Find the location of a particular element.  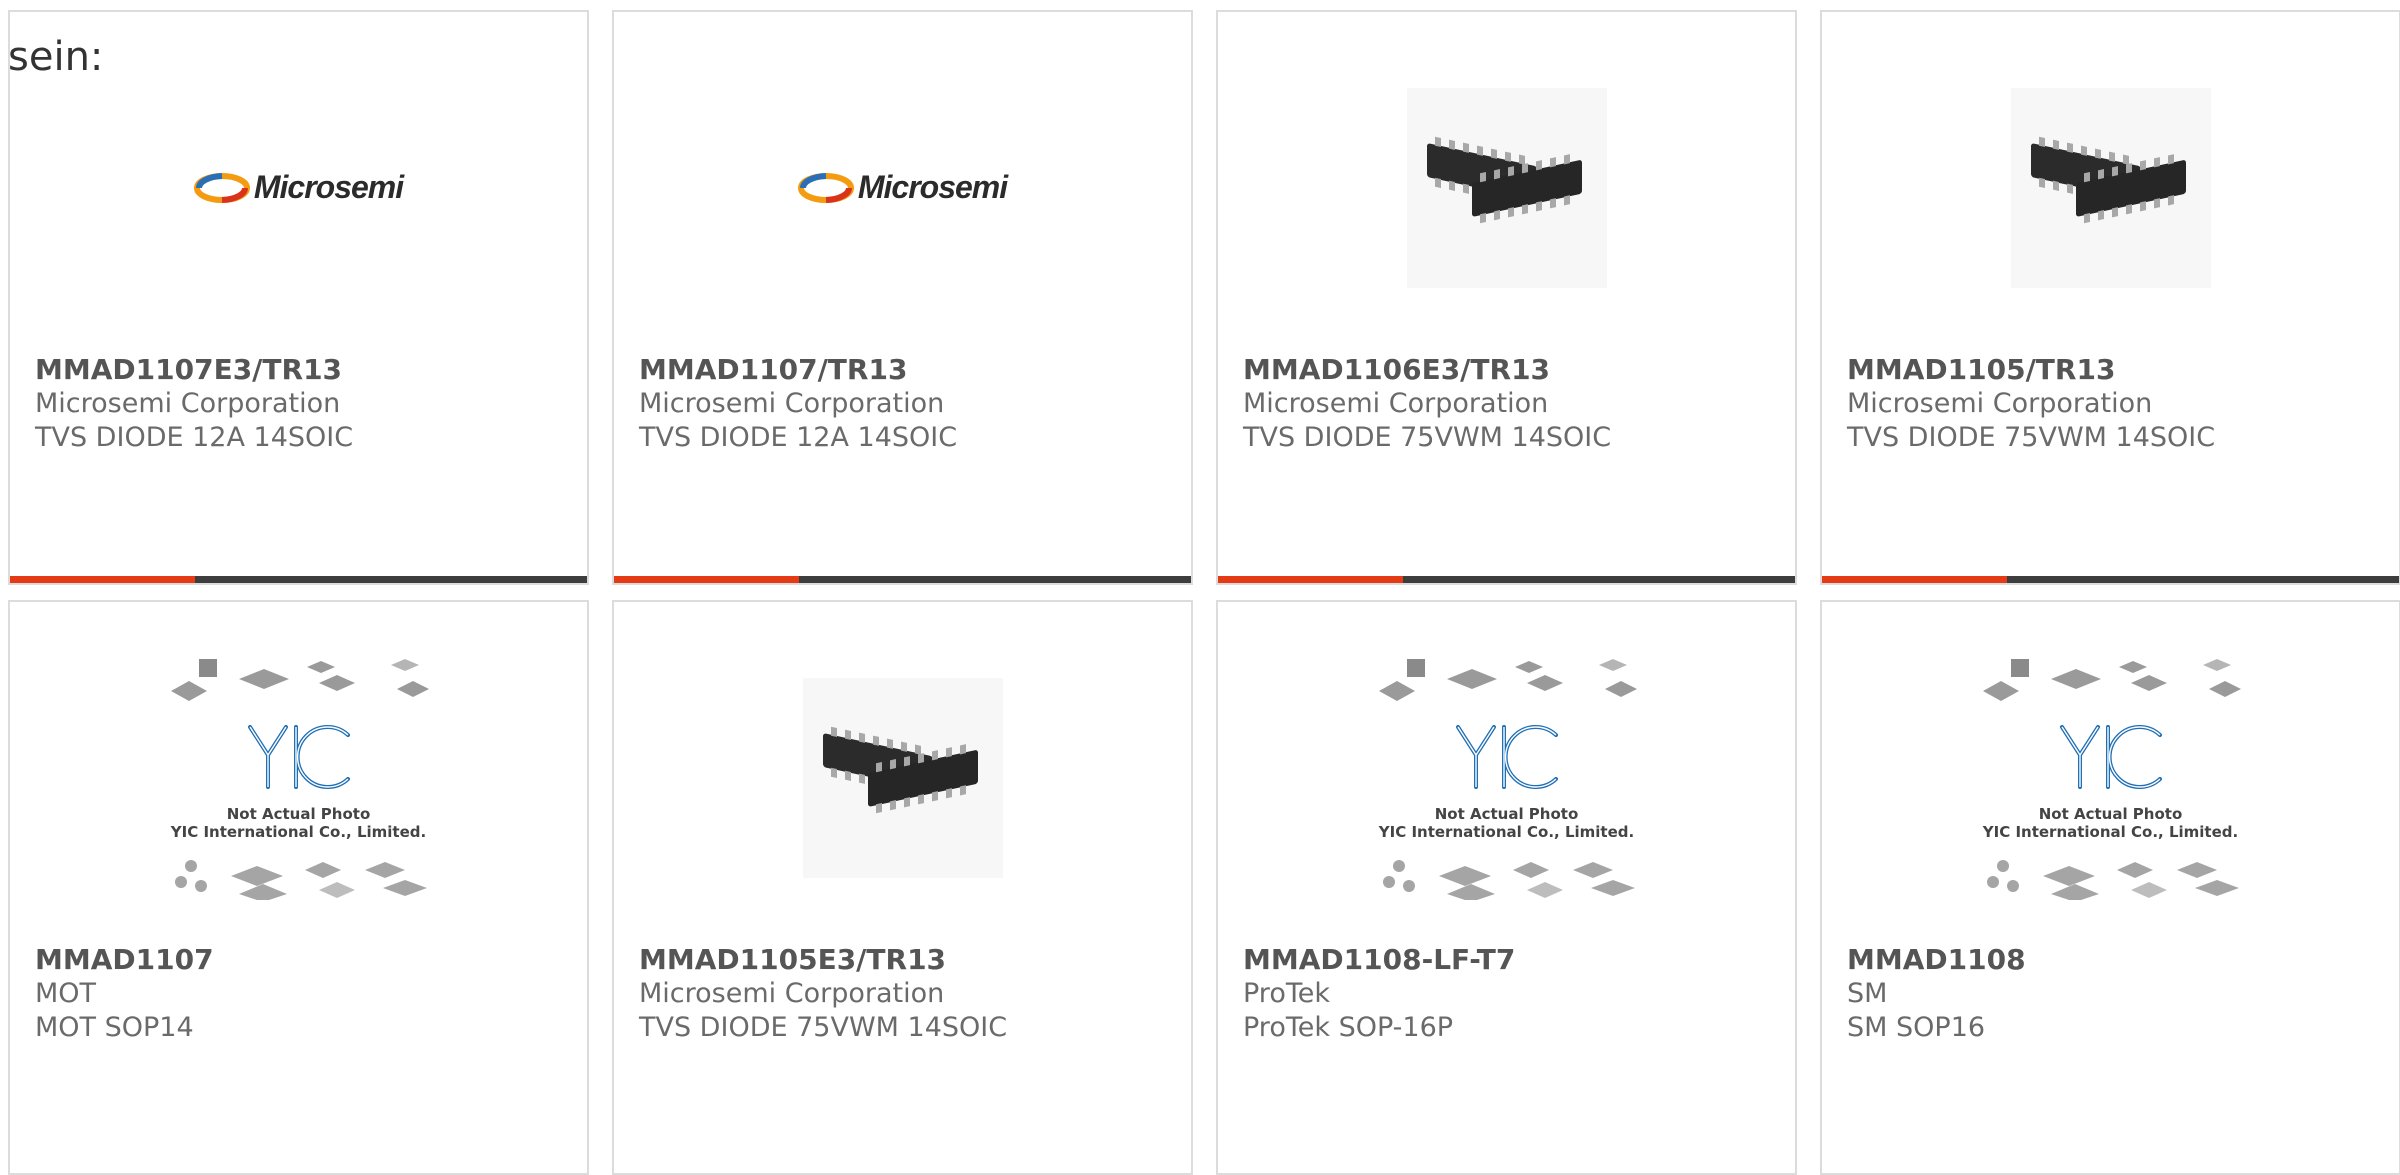

part-number: MMAD1107 is located at coordinates (306, 960).